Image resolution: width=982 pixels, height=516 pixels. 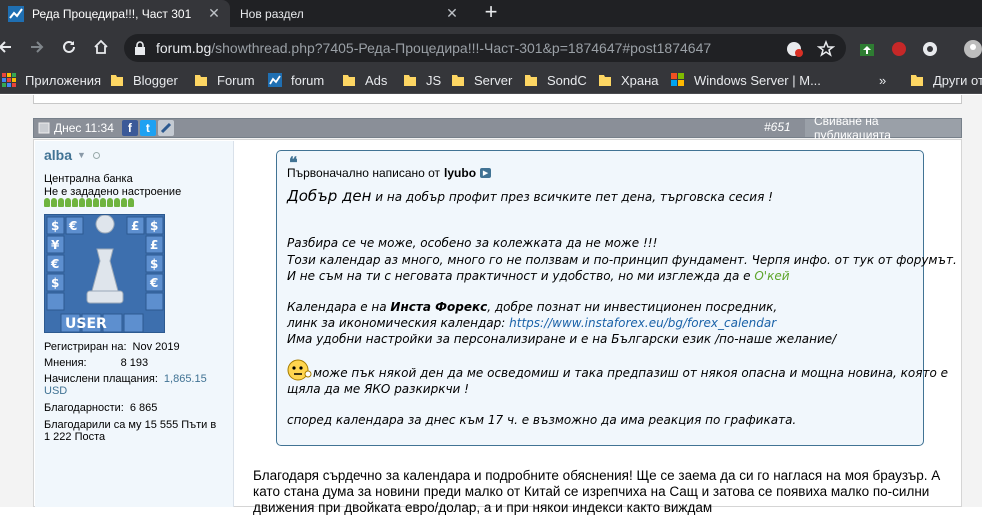 What do you see at coordinates (65, 363) in the screenshot?
I see `stat-label: Мнения:` at bounding box center [65, 363].